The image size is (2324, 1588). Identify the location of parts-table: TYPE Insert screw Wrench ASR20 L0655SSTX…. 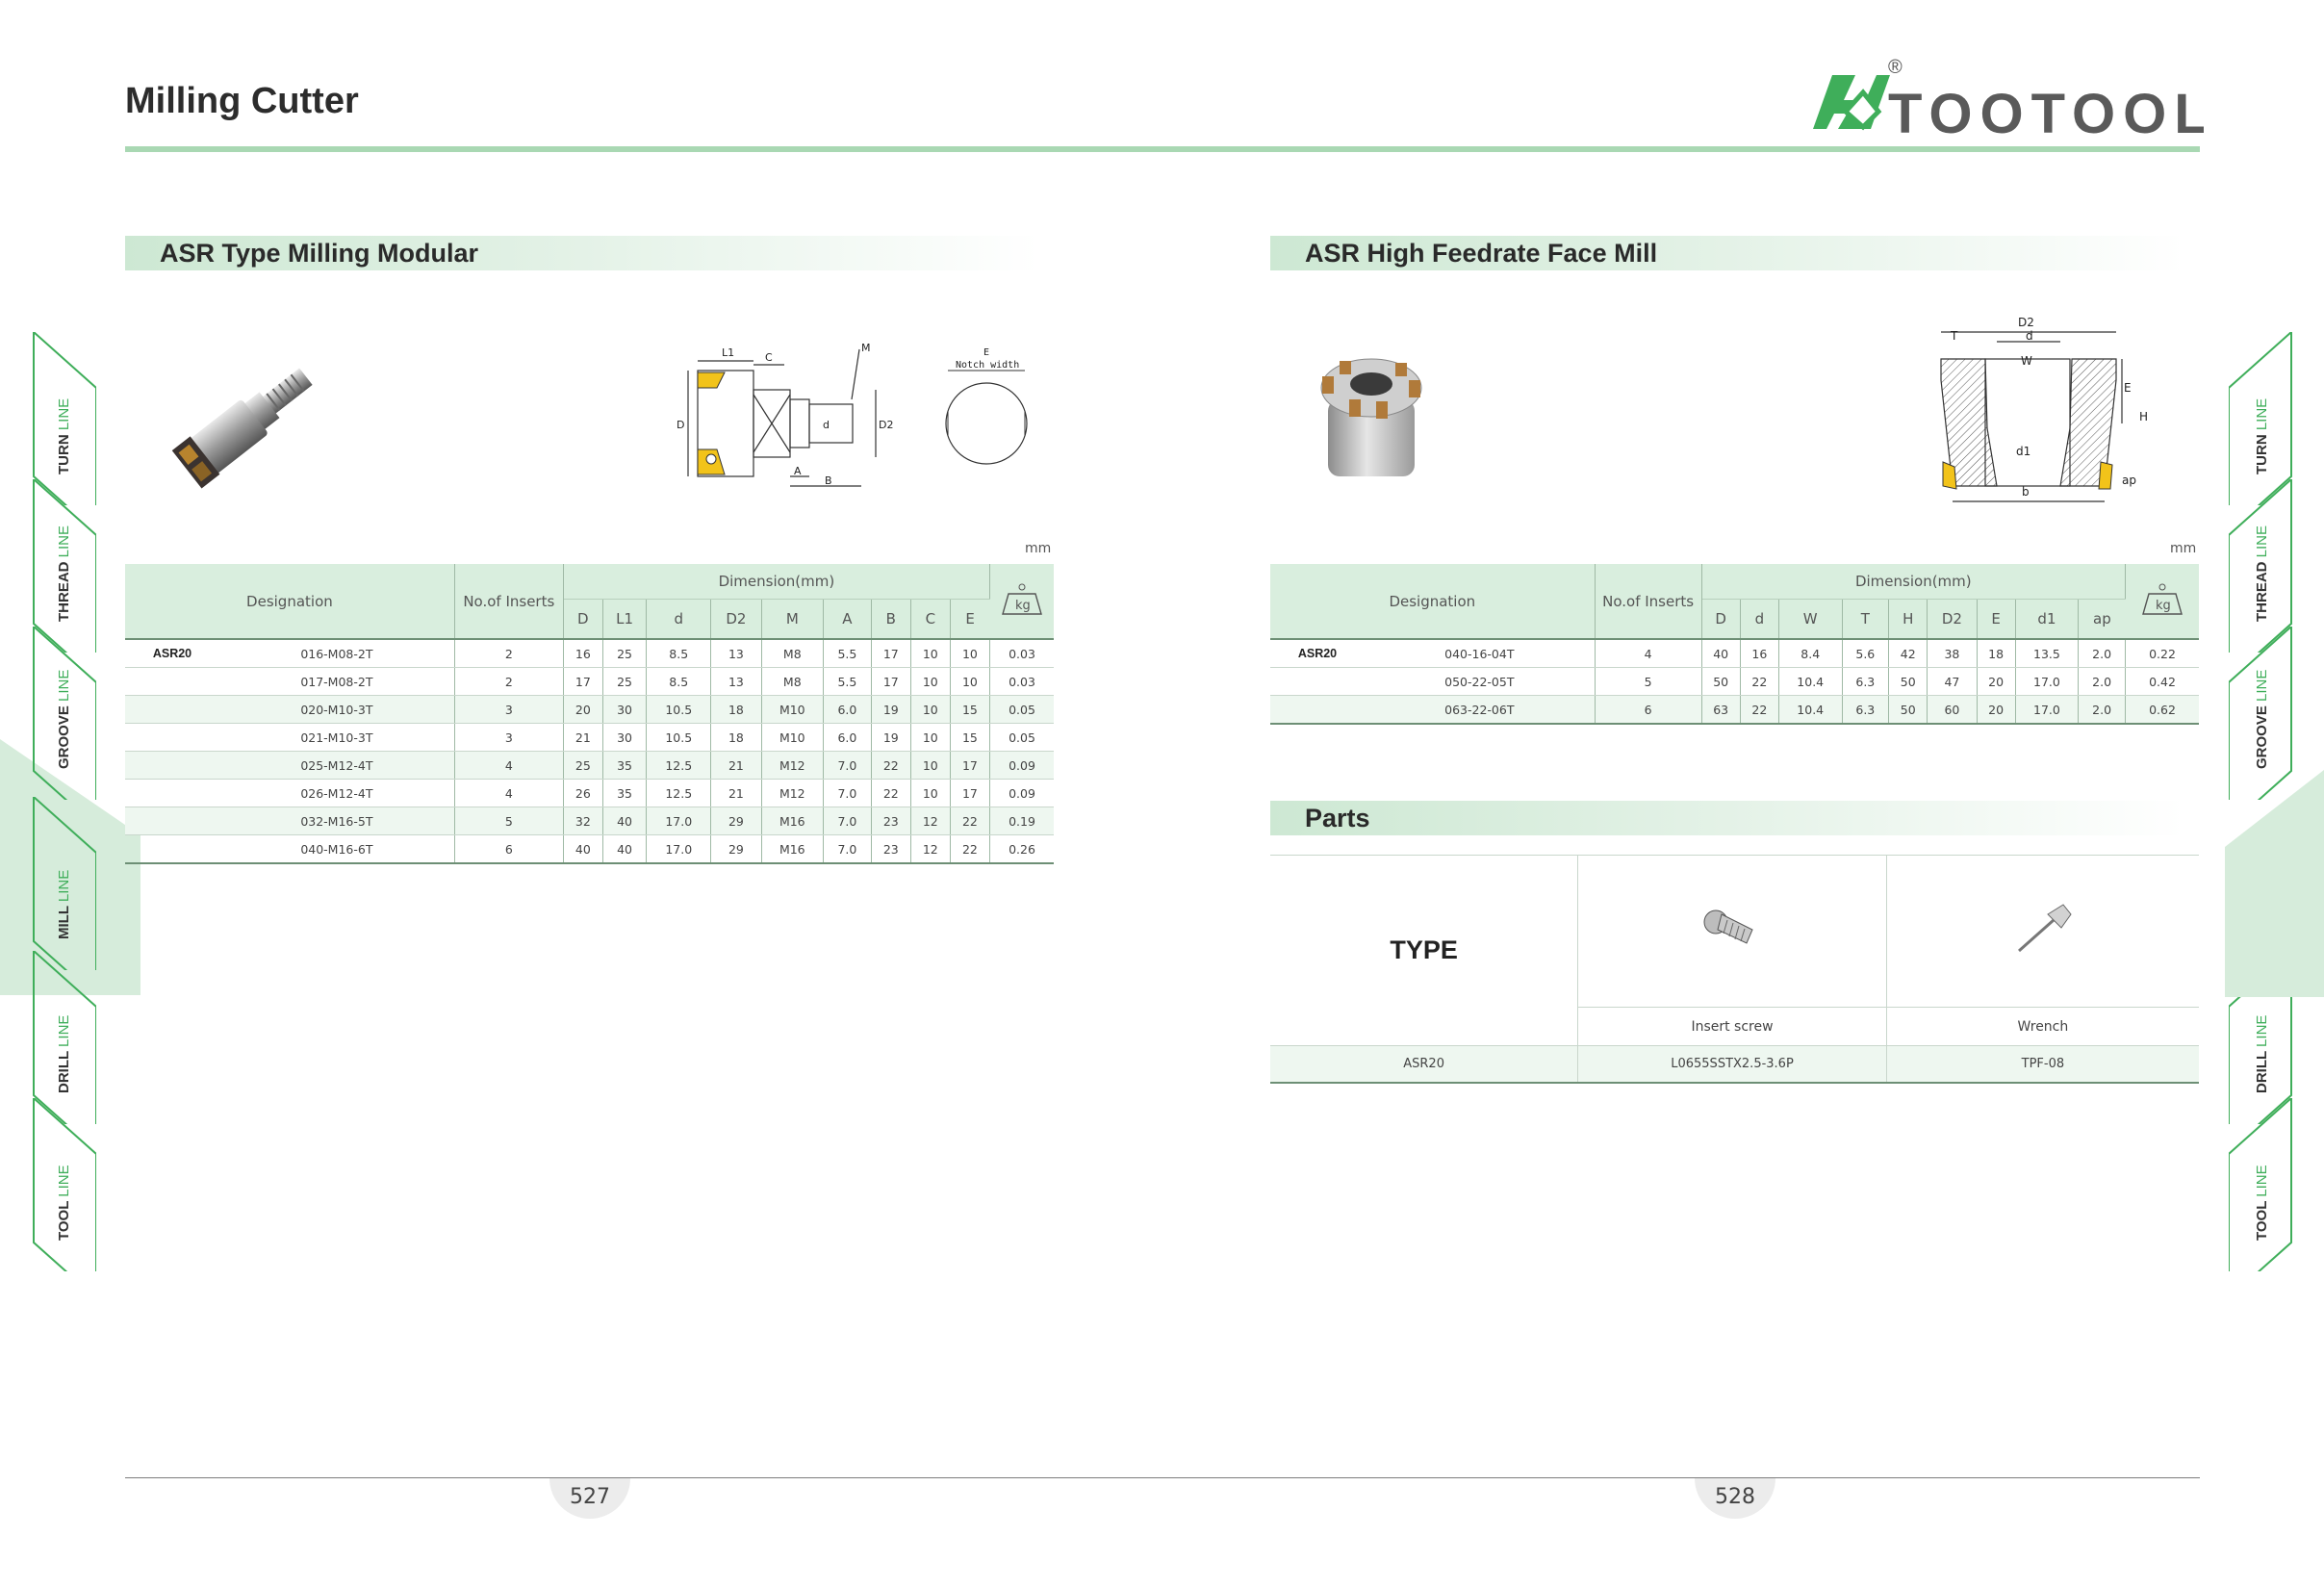
(1734, 969).